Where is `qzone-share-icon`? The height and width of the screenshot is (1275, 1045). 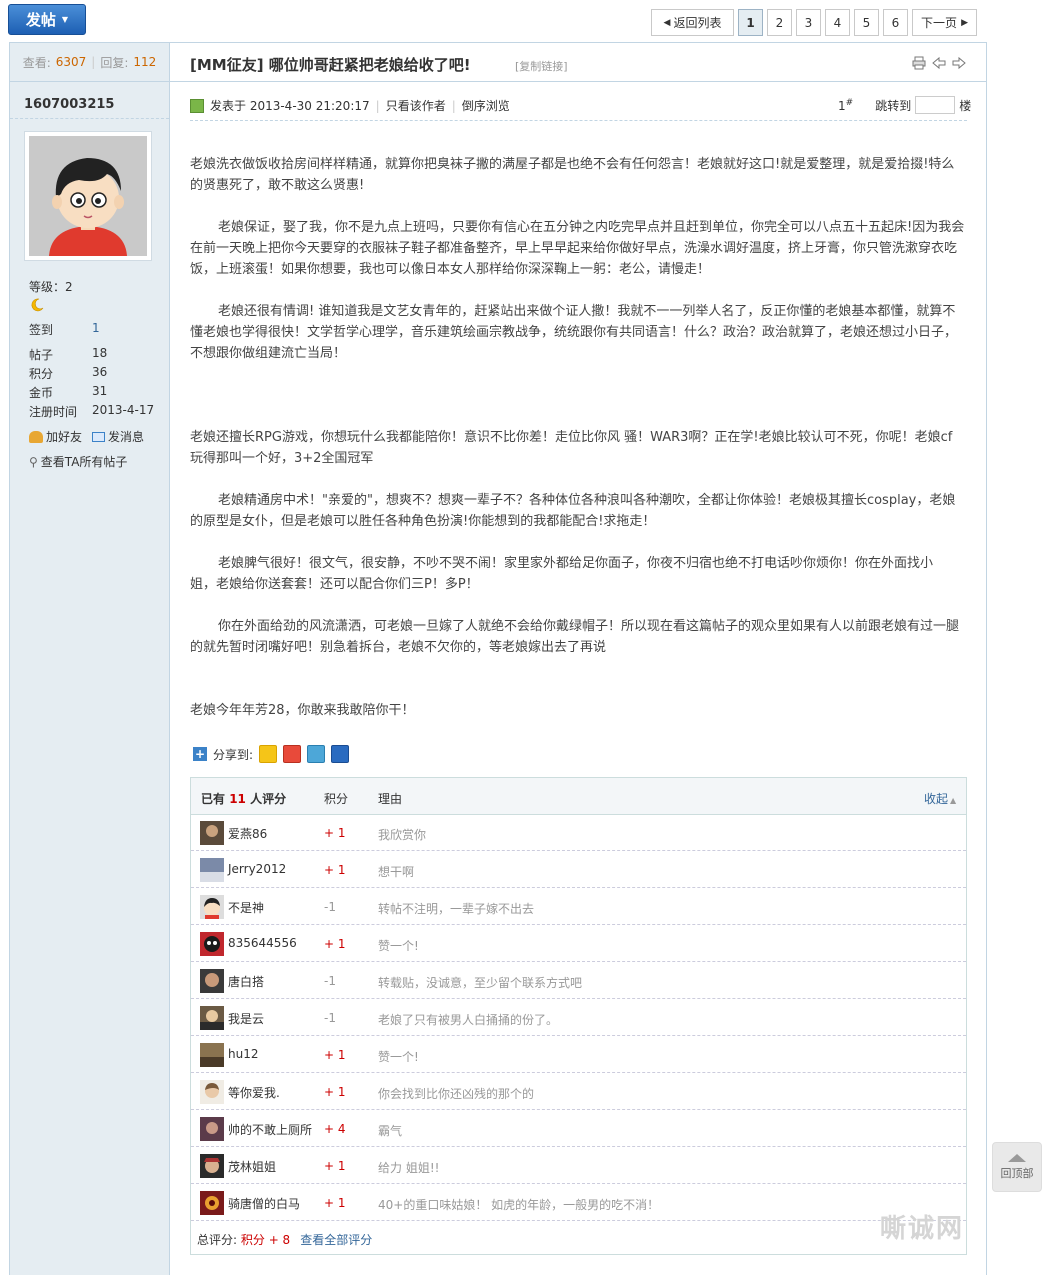 qzone-share-icon is located at coordinates (268, 754).